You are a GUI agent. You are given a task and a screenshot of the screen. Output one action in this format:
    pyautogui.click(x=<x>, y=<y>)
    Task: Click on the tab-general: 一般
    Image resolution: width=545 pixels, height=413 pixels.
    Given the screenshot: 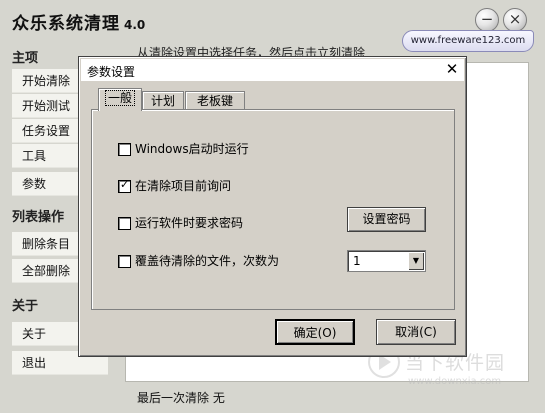 What is the action you would take?
    pyautogui.click(x=120, y=99)
    